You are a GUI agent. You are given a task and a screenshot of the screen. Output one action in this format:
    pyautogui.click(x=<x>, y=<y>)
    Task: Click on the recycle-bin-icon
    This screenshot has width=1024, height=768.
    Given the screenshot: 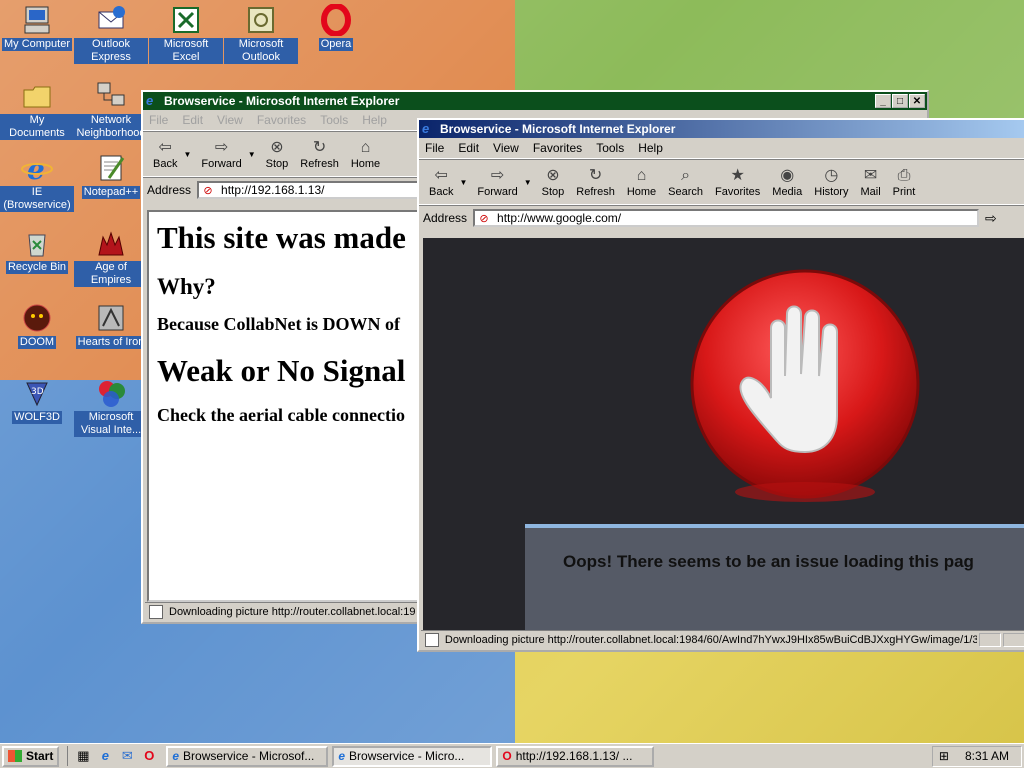 What is the action you would take?
    pyautogui.click(x=37, y=243)
    